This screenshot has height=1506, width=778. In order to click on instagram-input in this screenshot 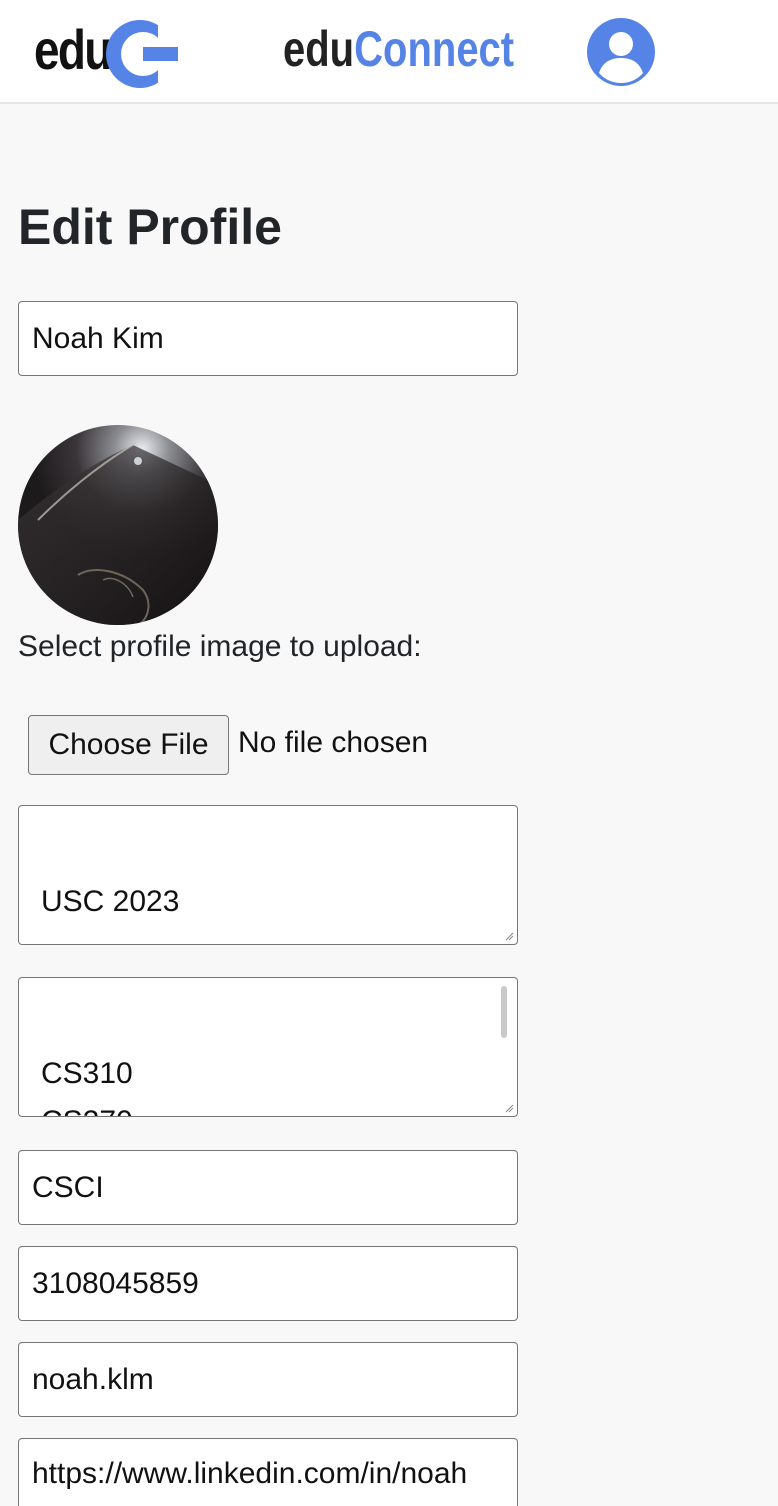, I will do `click(268, 1379)`.